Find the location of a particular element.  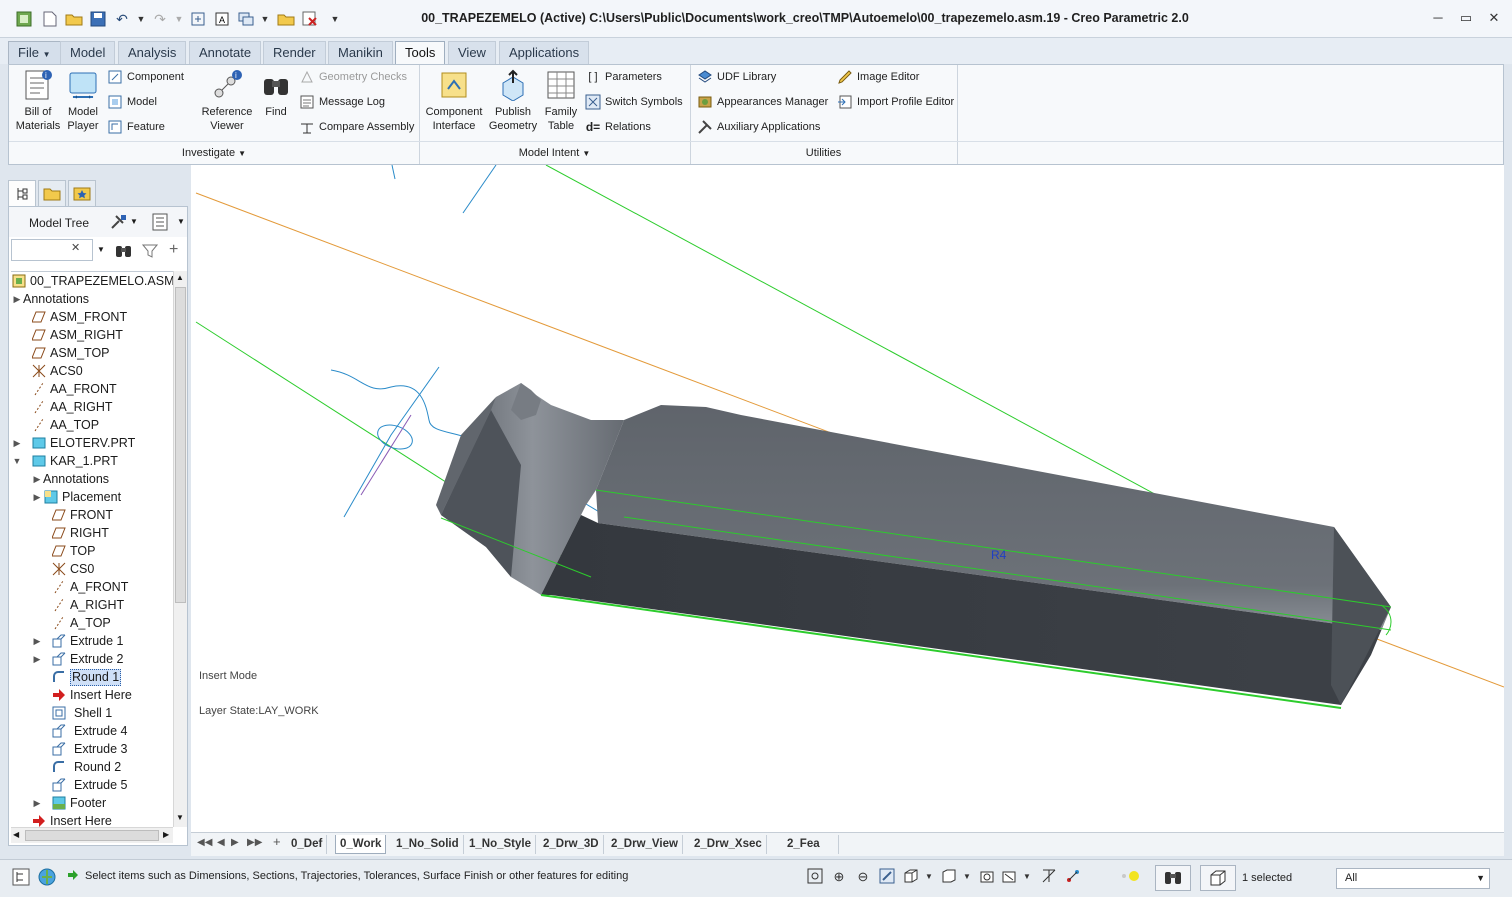

relations-button: d= Relations is located at coordinates (618, 127).